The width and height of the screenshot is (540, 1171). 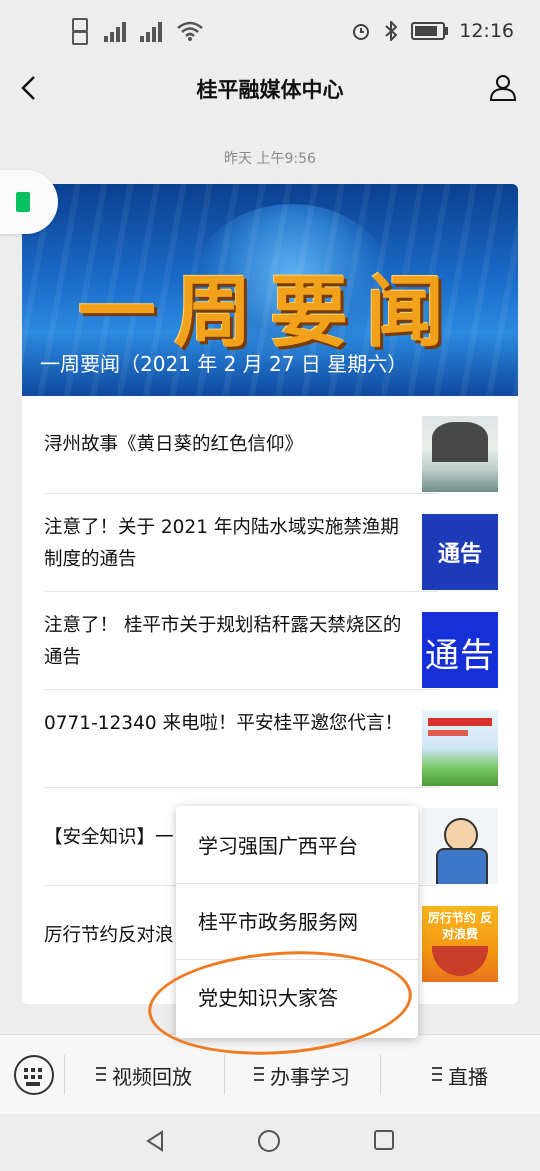 I want to click on nav-bar: 桂平融媒体中心, so click(x=270, y=88).